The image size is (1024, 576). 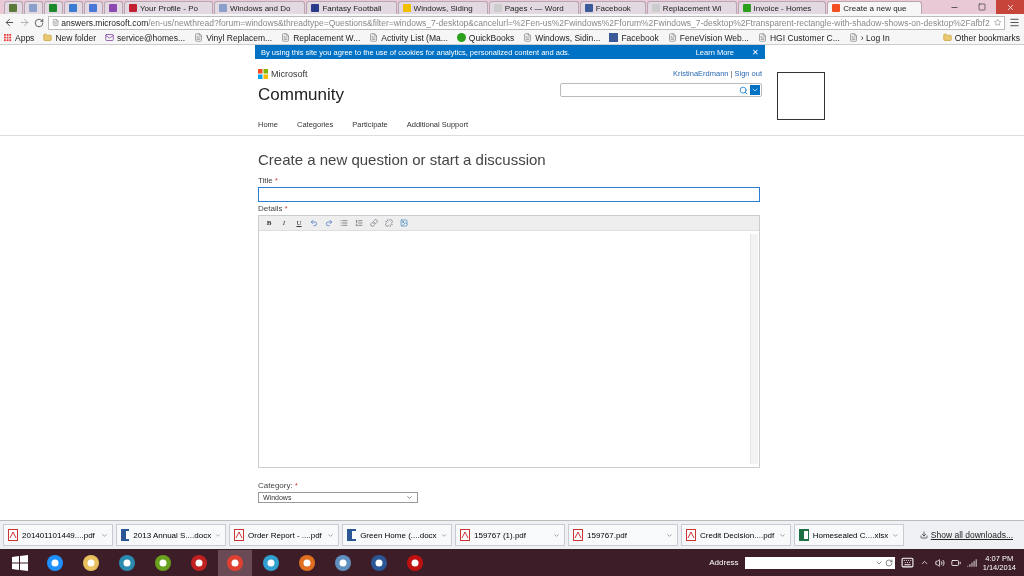 What do you see at coordinates (485, 37) in the screenshot?
I see `bookmark-link: QuickBooks` at bounding box center [485, 37].